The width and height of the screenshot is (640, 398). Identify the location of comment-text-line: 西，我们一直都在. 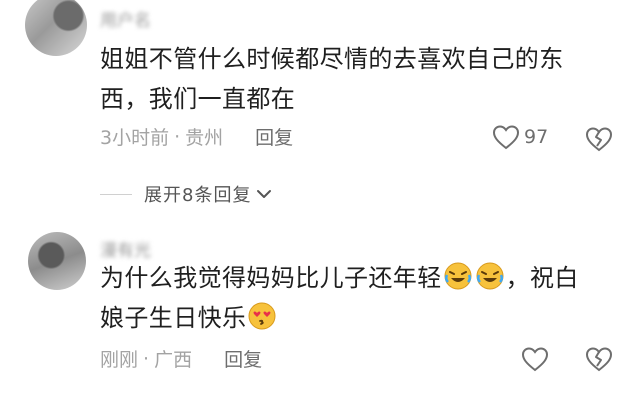
(198, 99).